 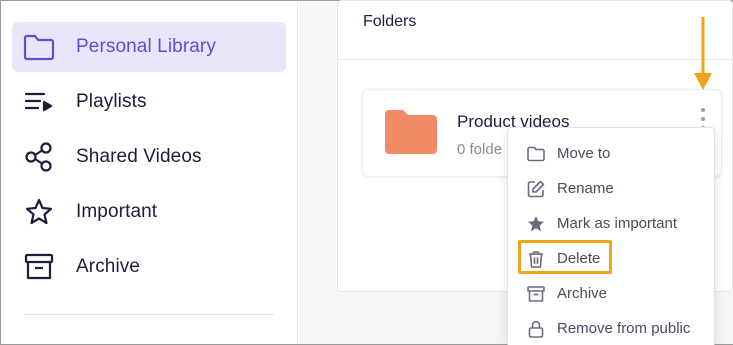 I want to click on divider, so click(x=535, y=59).